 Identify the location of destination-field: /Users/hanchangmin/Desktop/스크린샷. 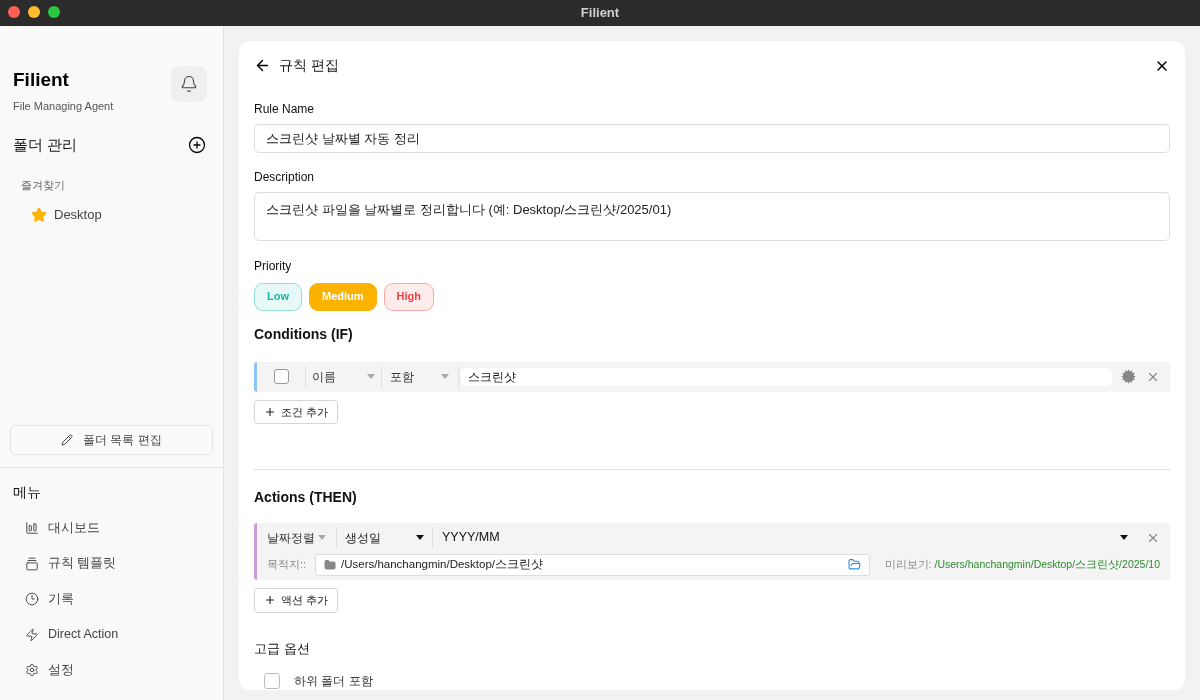
(592, 564).